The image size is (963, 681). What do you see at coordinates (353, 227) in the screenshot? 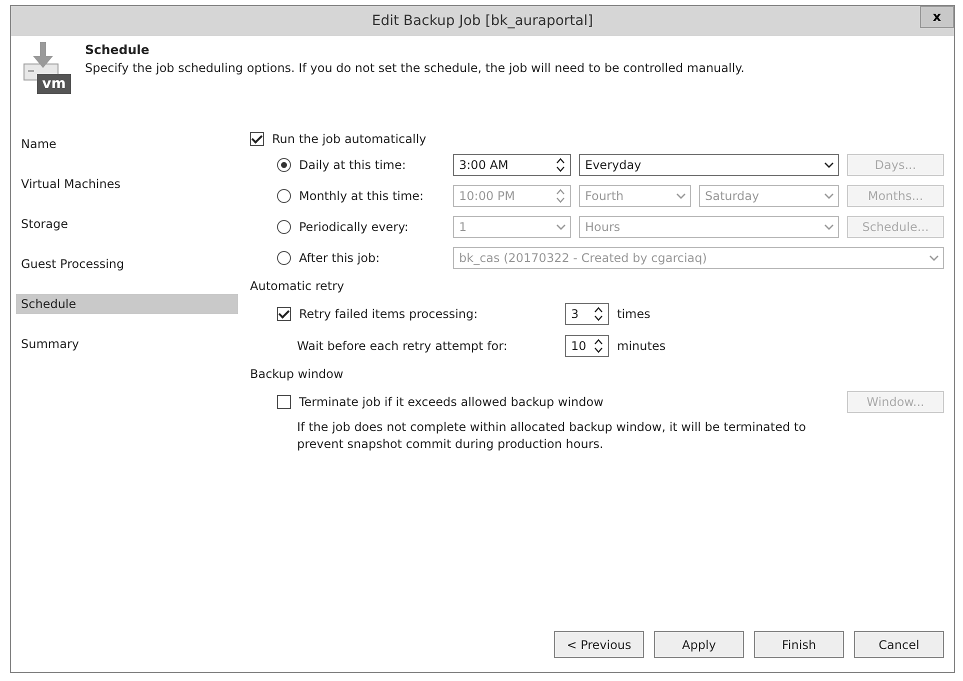
I see `radio-label: Periodically every:` at bounding box center [353, 227].